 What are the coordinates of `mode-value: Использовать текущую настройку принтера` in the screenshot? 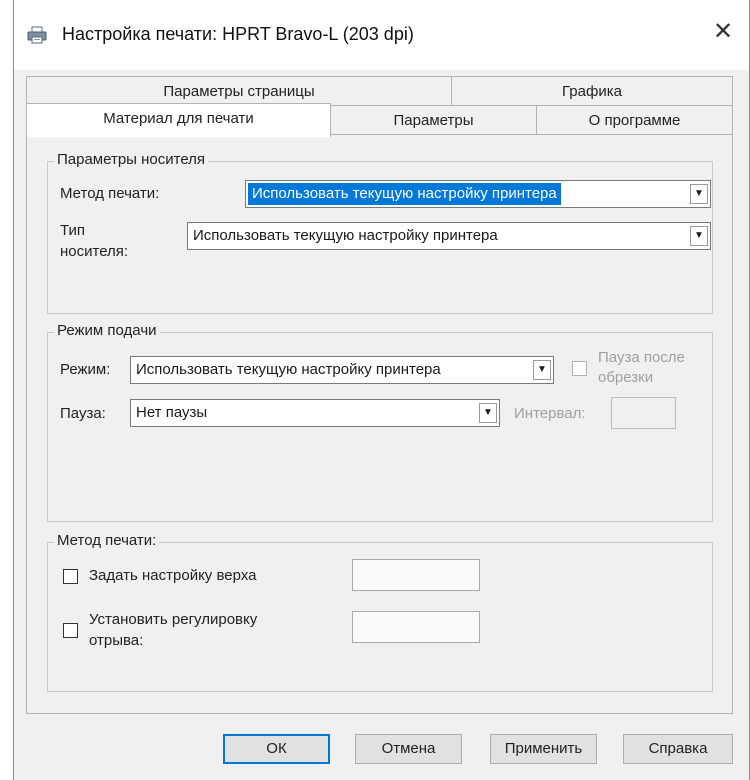 It's located at (288, 369).